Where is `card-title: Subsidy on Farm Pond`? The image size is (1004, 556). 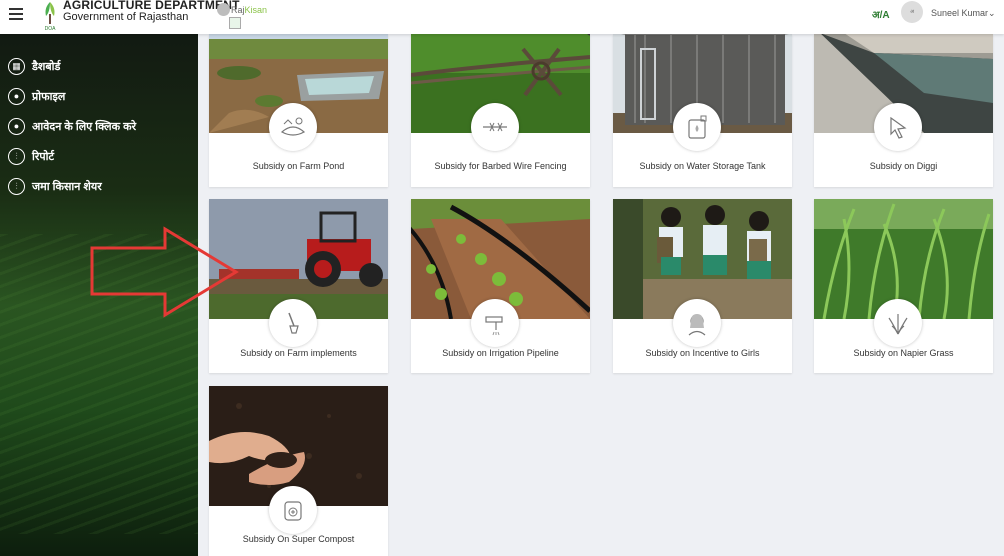
card-title: Subsidy on Farm Pond is located at coordinates (298, 166).